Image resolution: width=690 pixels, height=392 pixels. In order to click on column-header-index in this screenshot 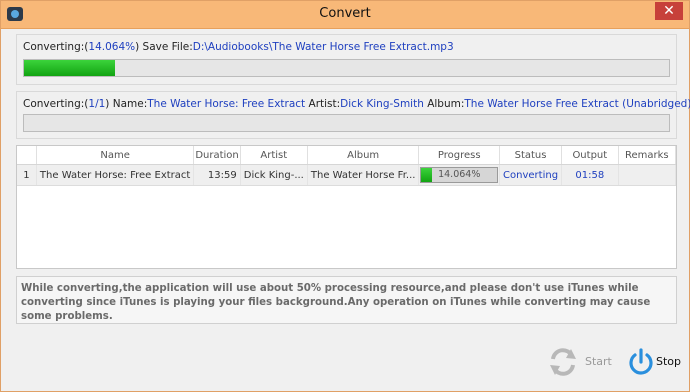, I will do `click(27, 155)`.